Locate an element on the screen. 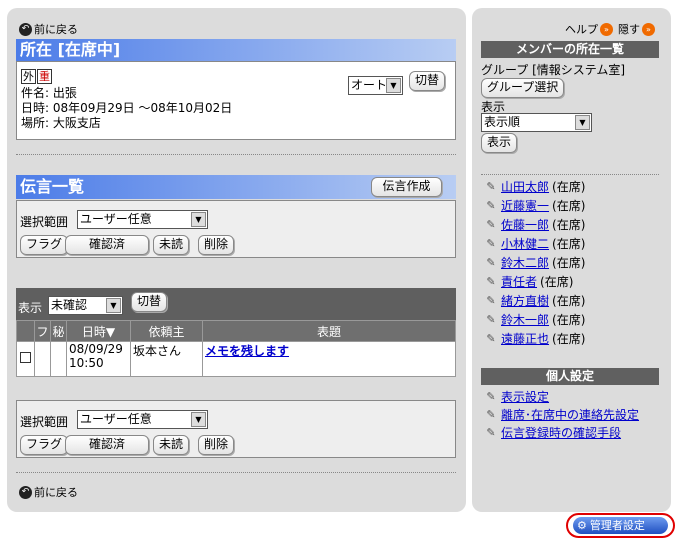 This screenshot has width=678, height=542. col-date: 日時▼ is located at coordinates (98, 331).